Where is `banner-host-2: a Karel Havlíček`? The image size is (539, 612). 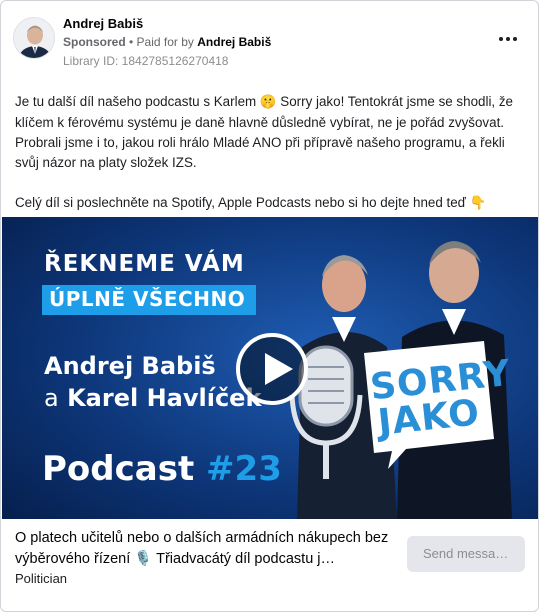
banner-host-2: a Karel Havlíček is located at coordinates (153, 398).